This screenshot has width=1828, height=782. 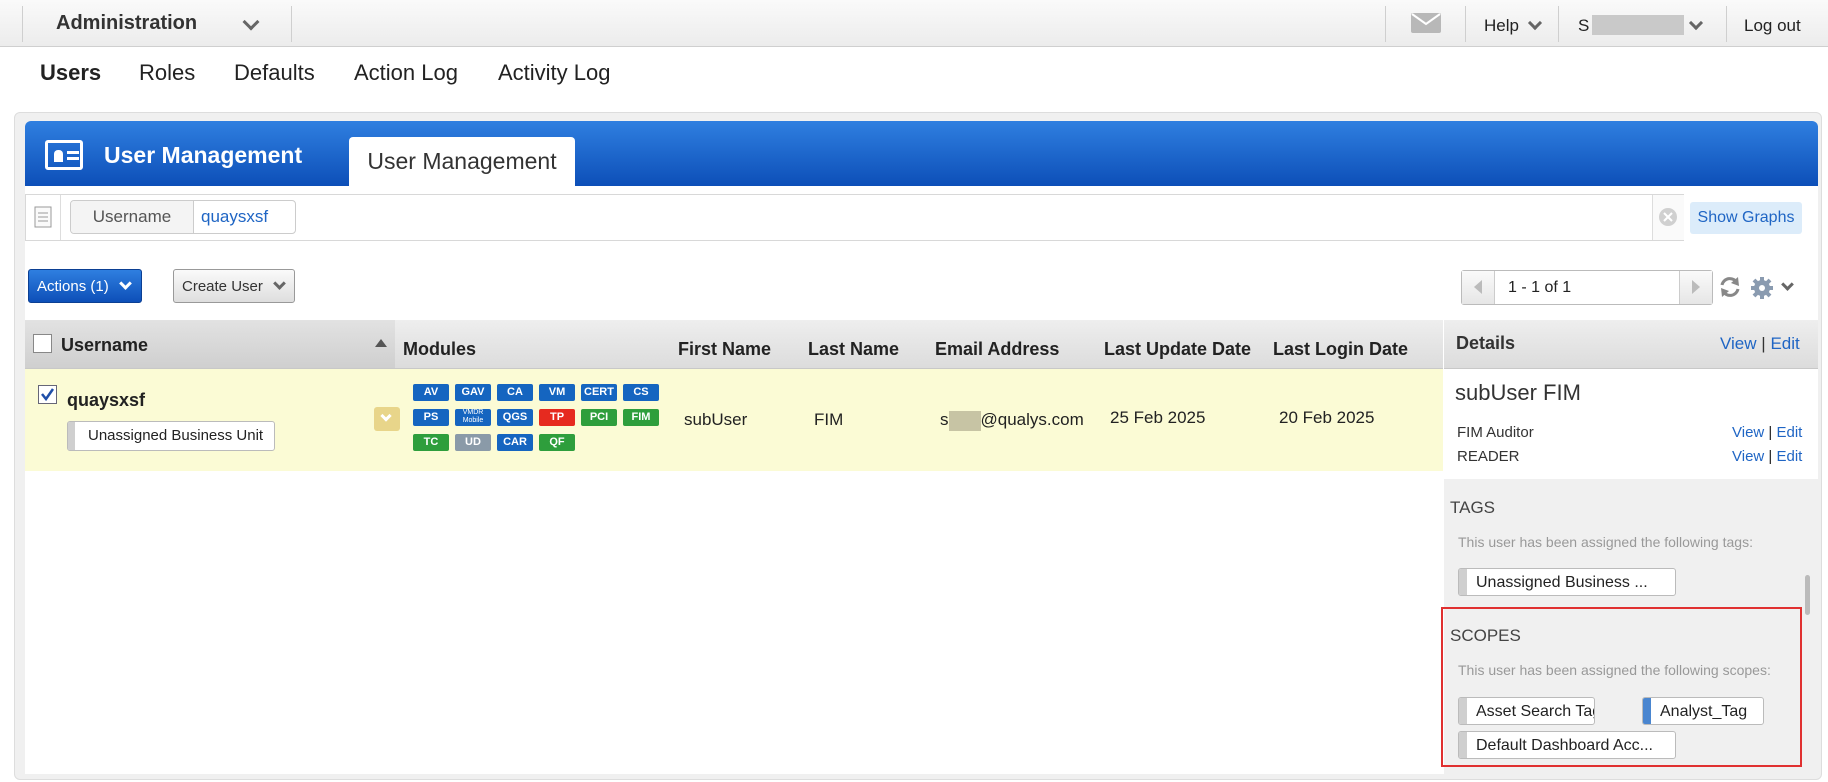 I want to click on details-view-link: View, so click(x=1738, y=343).